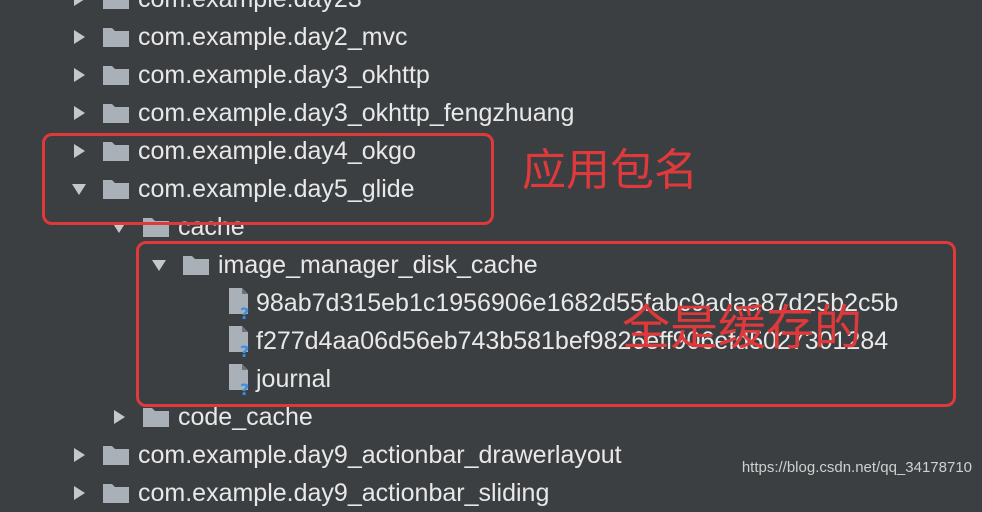 The height and width of the screenshot is (512, 982). I want to click on package-annotation-label: 应用包名, so click(610, 170).